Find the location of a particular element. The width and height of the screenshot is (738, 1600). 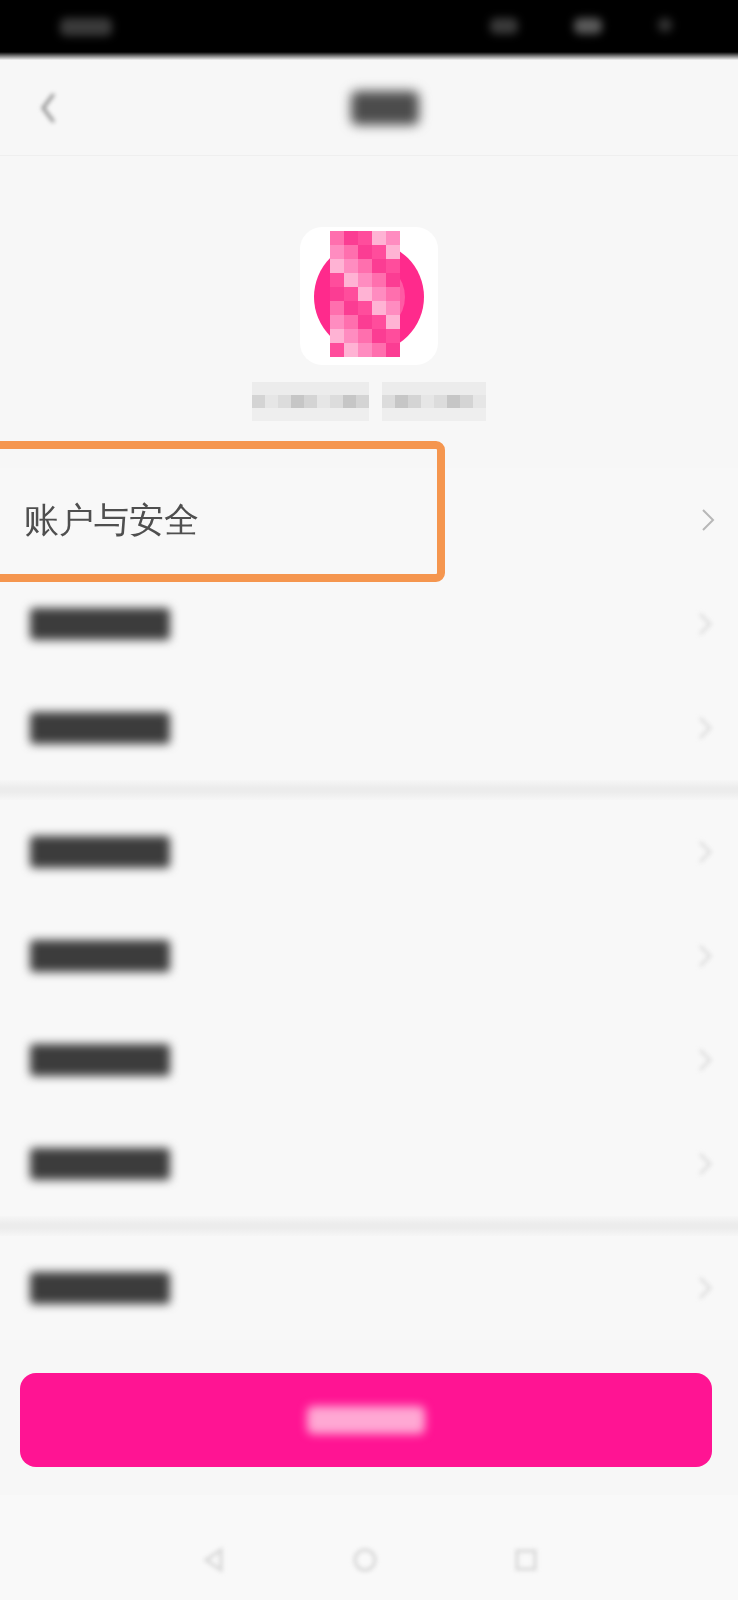

settings-row: 账户与安全 is located at coordinates (369, 520).